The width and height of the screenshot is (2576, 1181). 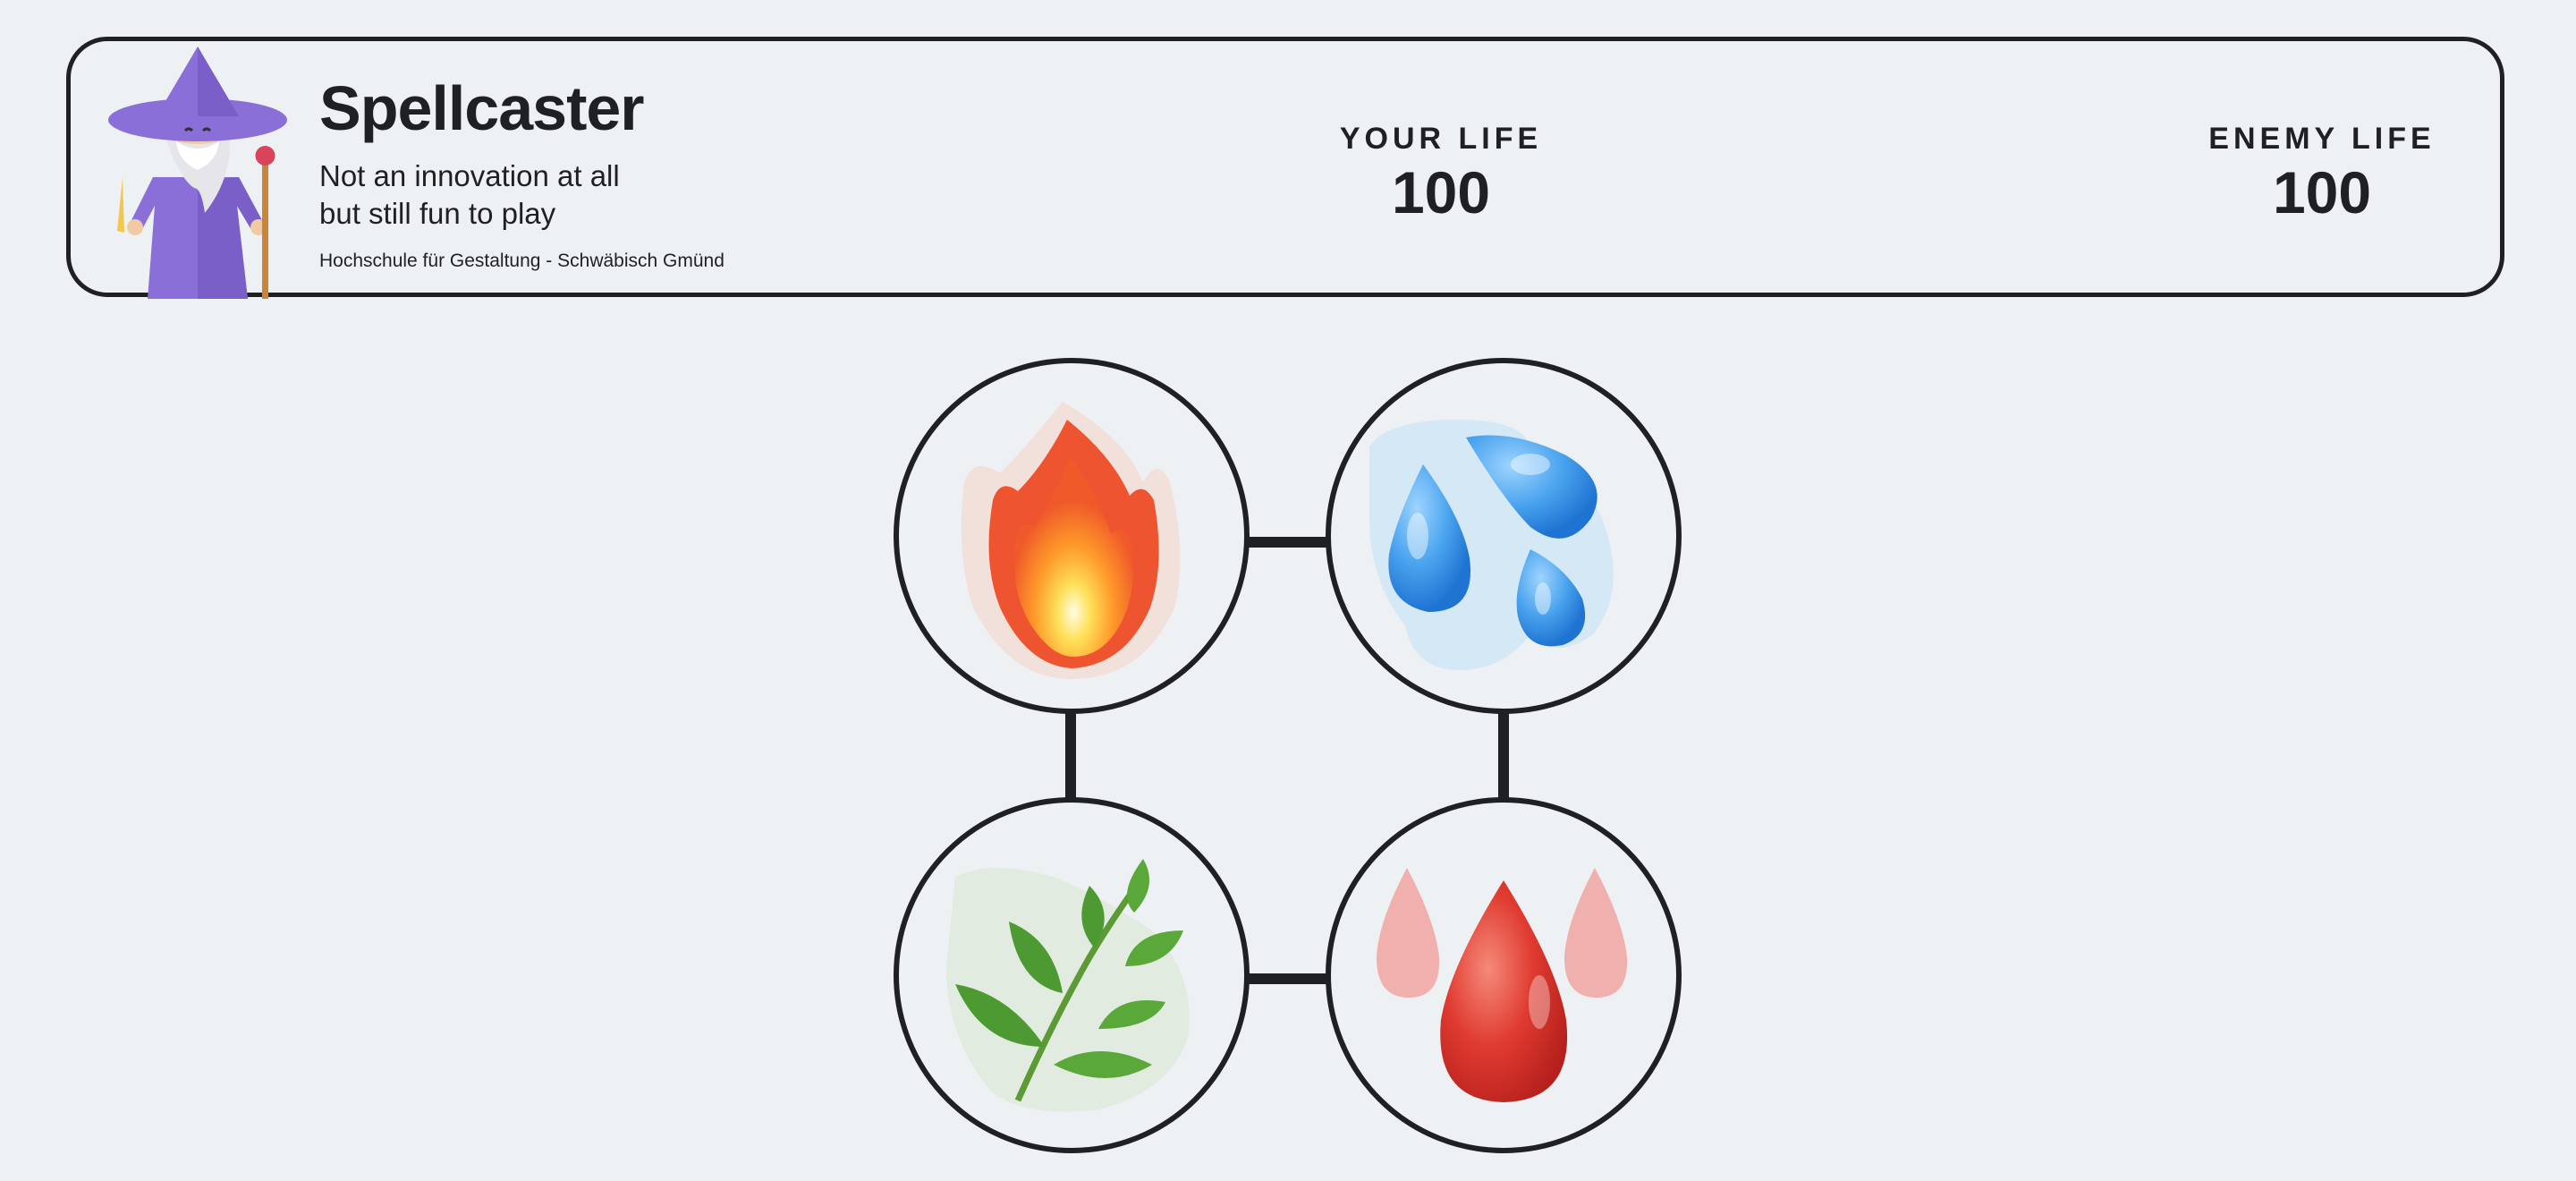 I want to click on connector-right, so click(x=1503, y=755).